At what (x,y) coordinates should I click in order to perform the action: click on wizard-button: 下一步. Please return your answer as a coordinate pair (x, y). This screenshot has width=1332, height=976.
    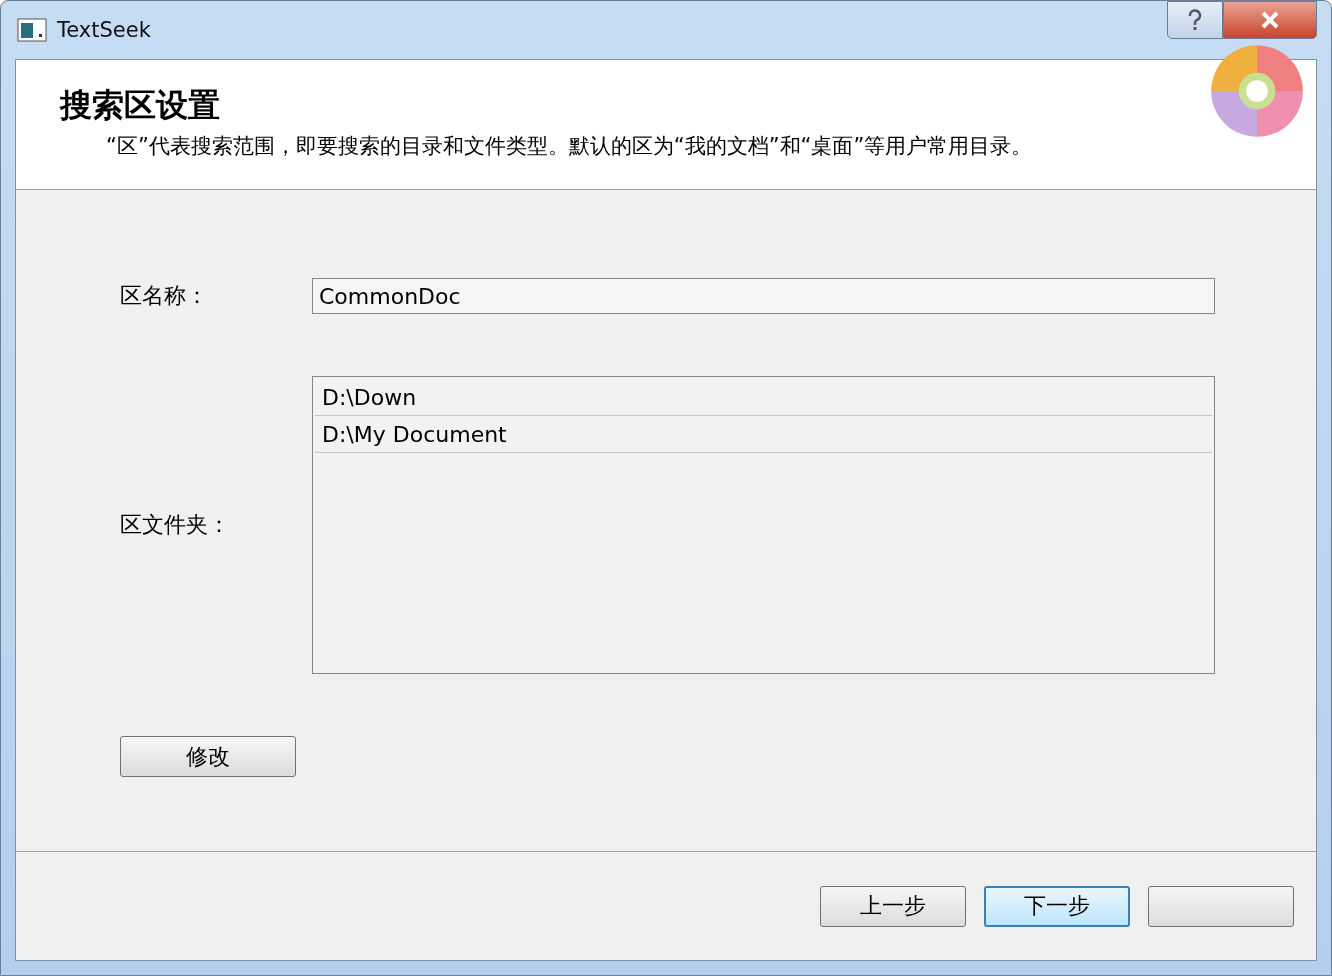
    Looking at the image, I should click on (1057, 906).